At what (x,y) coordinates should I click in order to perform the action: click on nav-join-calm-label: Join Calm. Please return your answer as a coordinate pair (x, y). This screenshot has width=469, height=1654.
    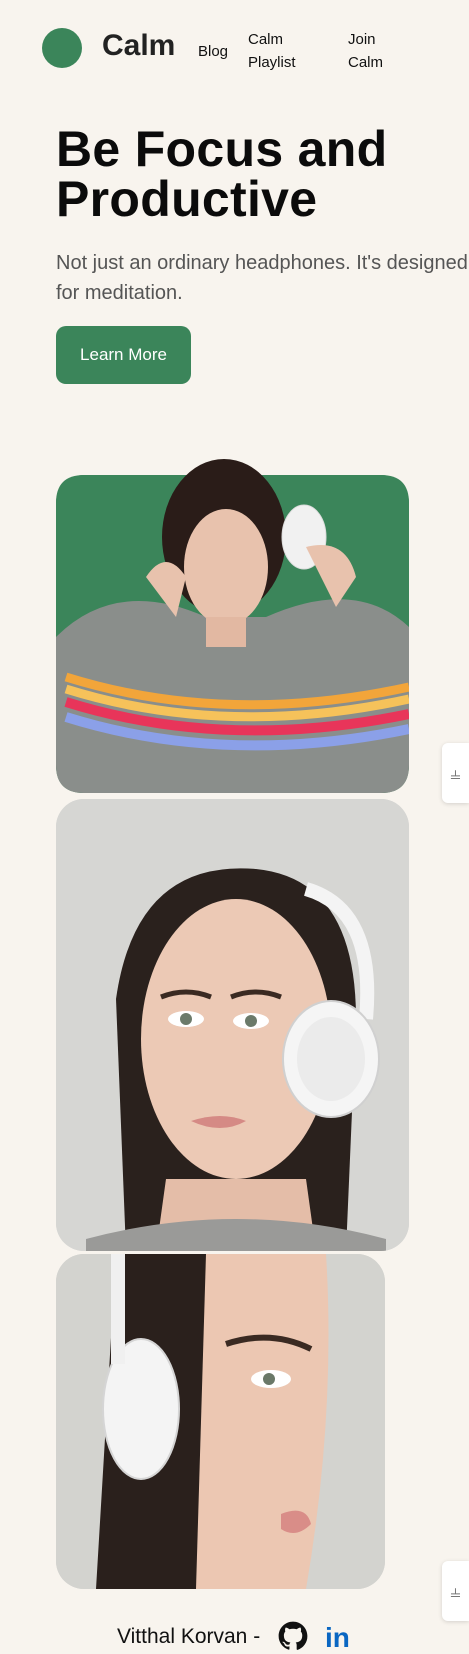
    Looking at the image, I should click on (366, 51).